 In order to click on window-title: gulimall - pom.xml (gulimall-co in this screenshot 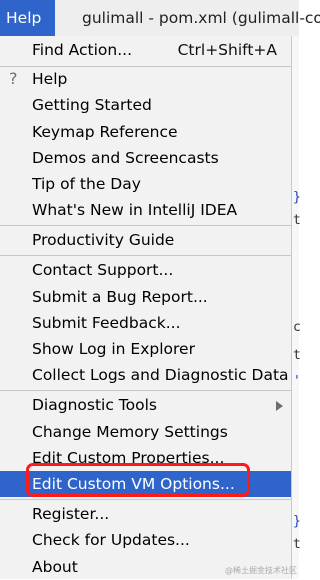, I will do `click(201, 18)`.